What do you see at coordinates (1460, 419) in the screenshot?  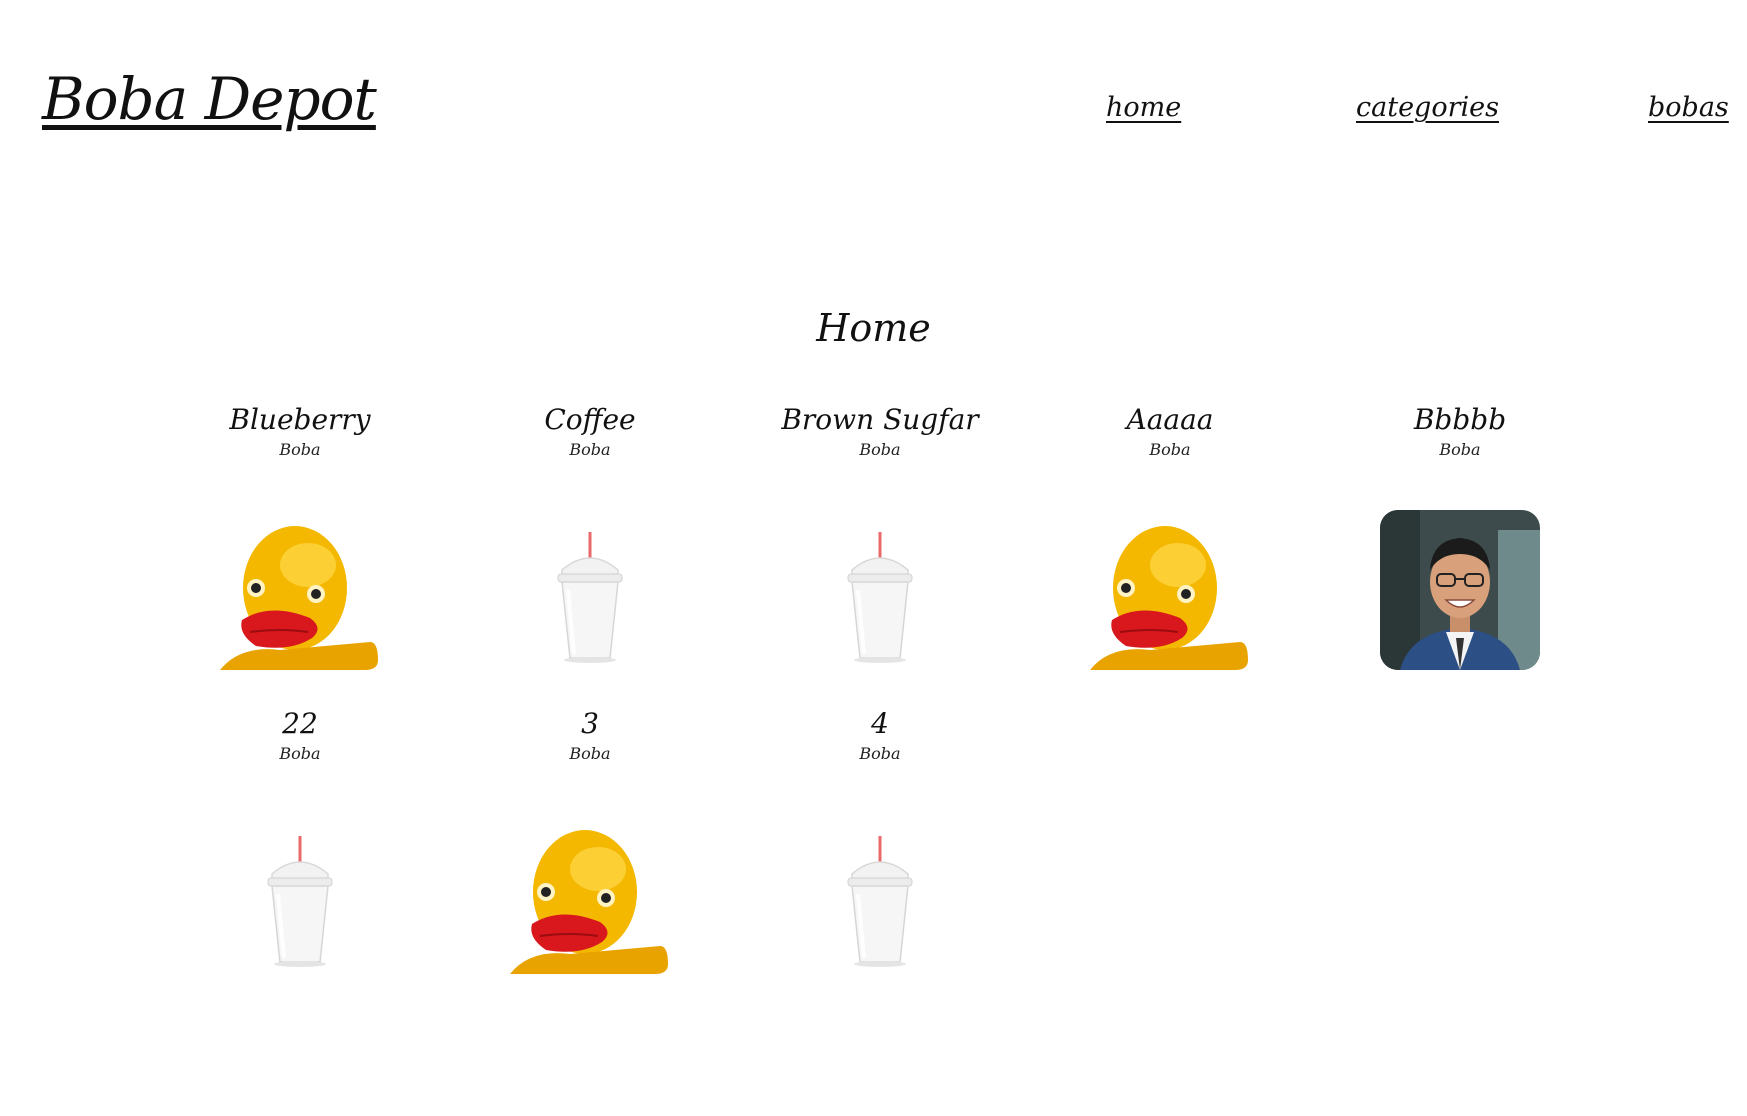 I see `boba-name: Bbbbb` at bounding box center [1460, 419].